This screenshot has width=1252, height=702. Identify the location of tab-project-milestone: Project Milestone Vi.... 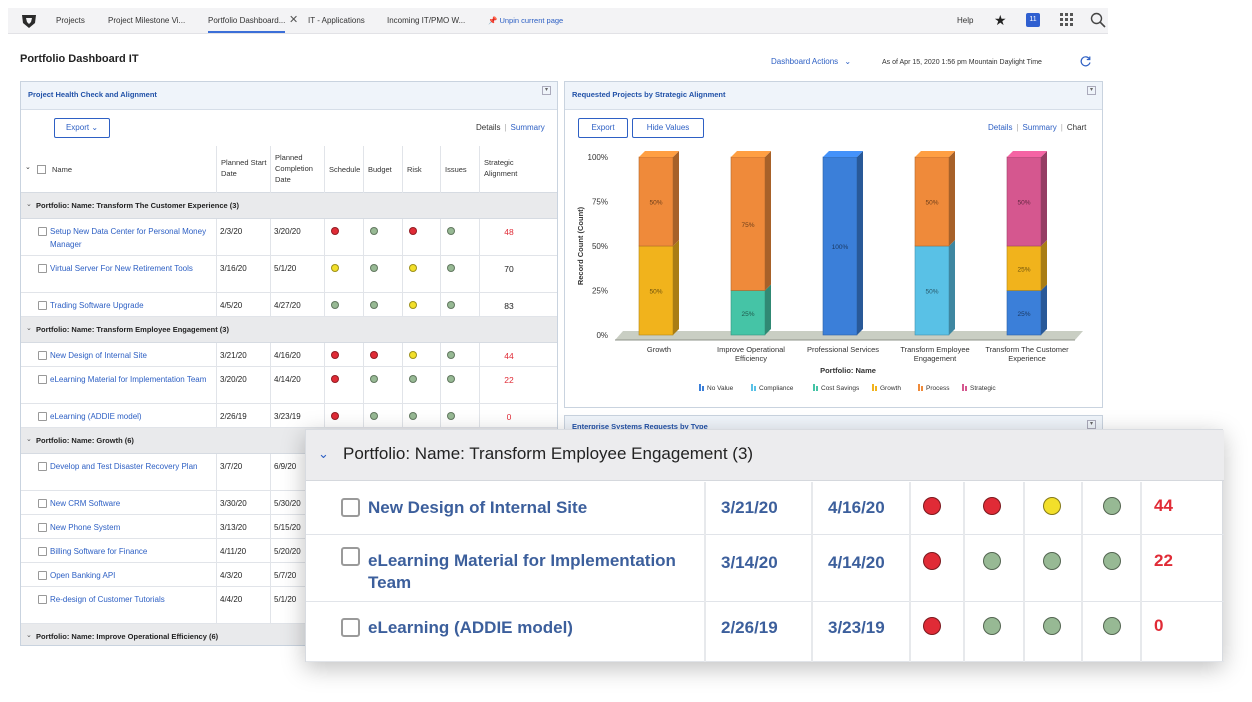
(146, 20).